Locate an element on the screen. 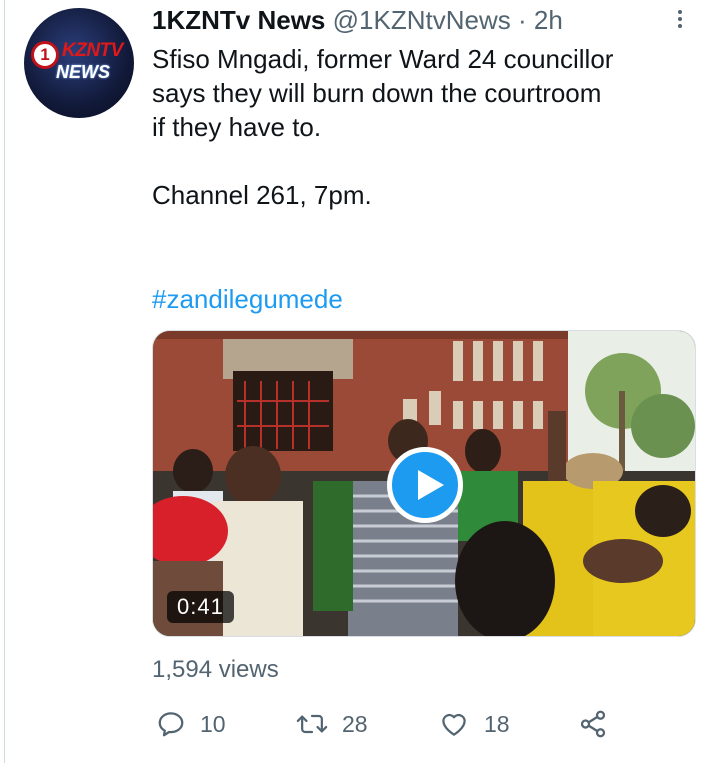 The image size is (720, 763). share-button is located at coordinates (593, 724).